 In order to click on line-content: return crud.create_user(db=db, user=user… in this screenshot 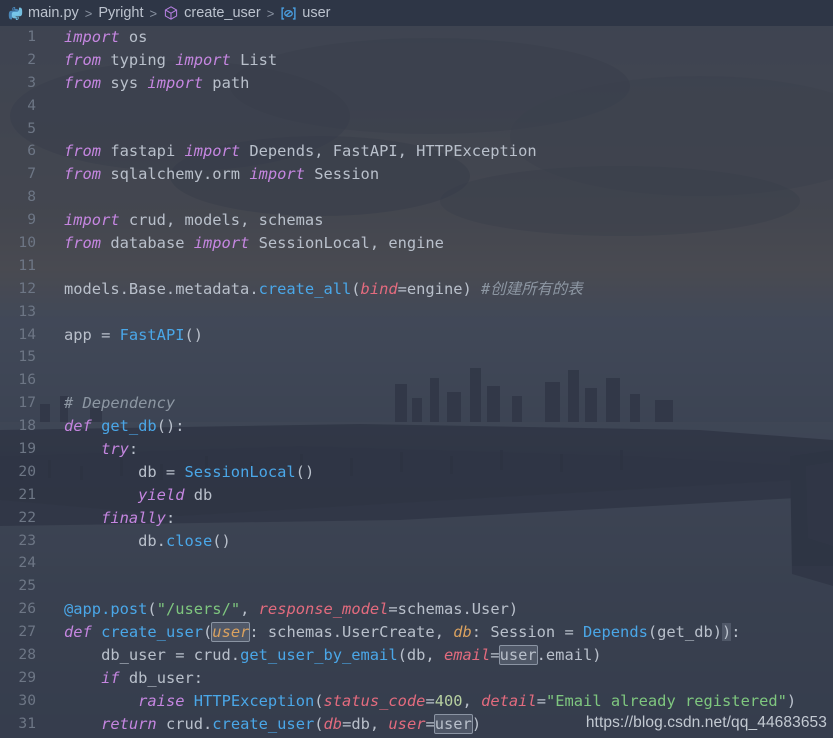, I will do `click(272, 724)`.